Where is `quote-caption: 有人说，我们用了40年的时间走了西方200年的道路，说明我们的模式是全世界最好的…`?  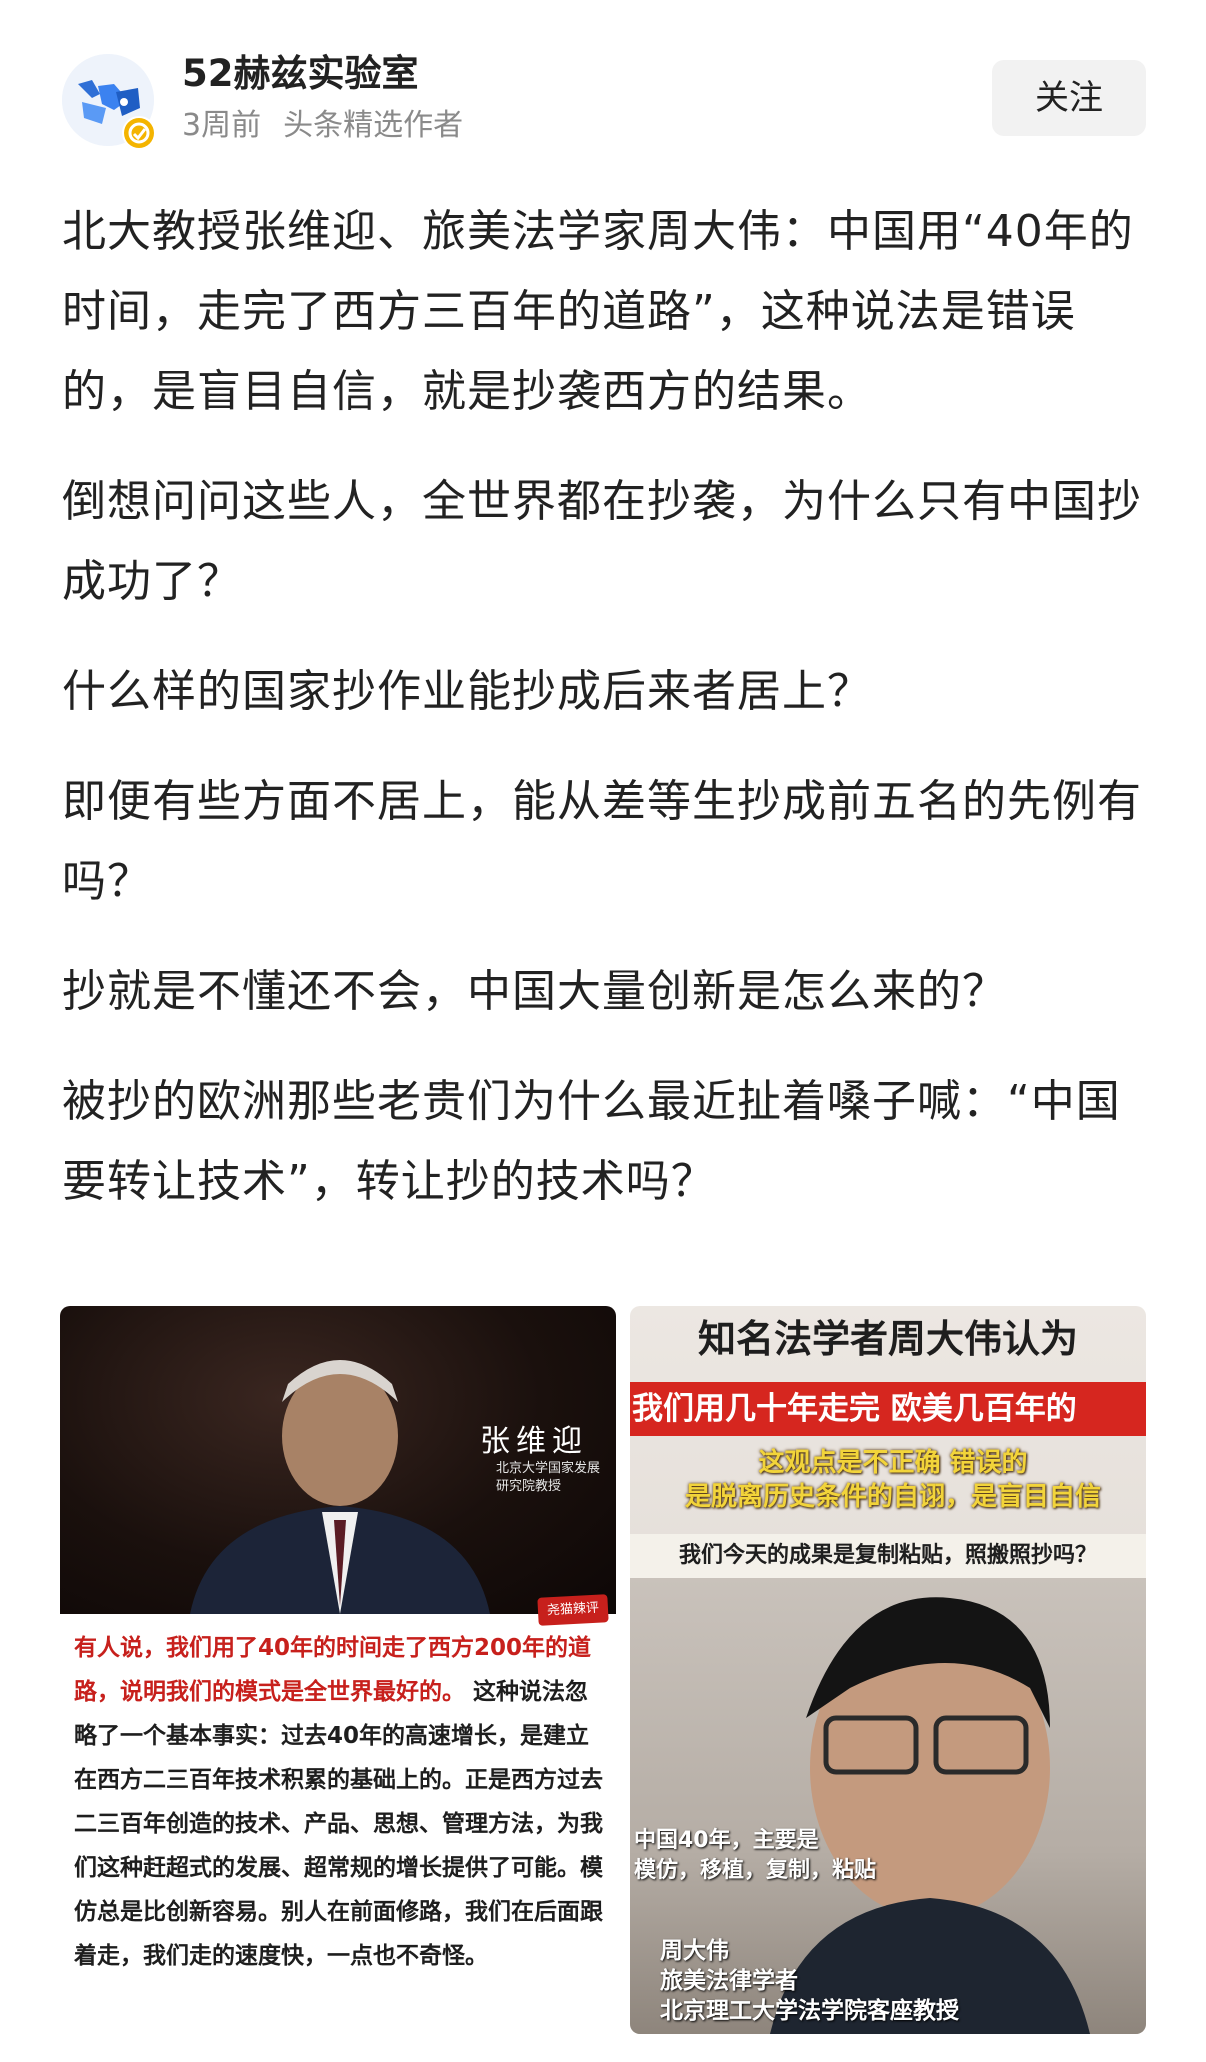
quote-caption: 有人说，我们用了40年的时间走了西方200年的道路，说明我们的模式是全世界最好的… is located at coordinates (339, 1802).